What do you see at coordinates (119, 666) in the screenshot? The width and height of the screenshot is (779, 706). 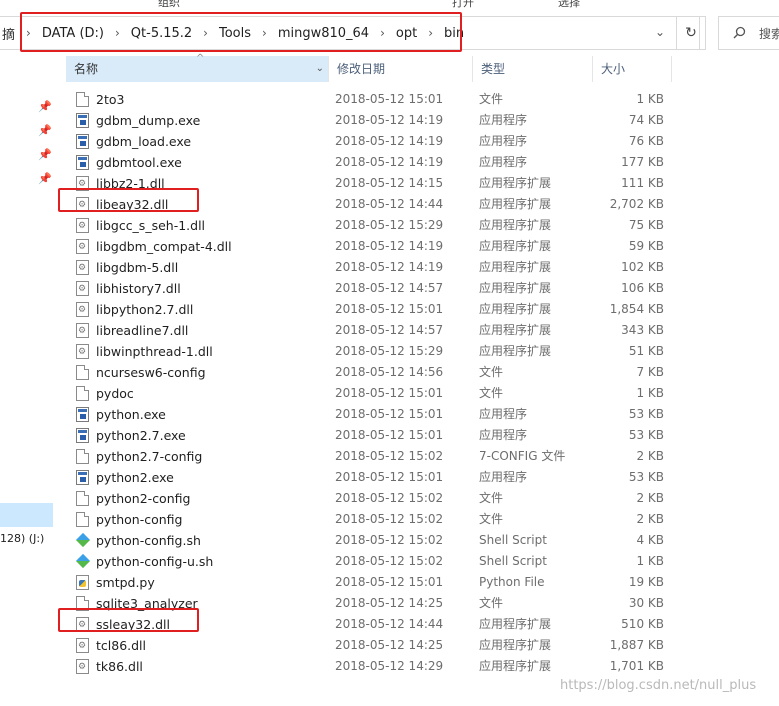 I see `file-name: tk86.dll` at bounding box center [119, 666].